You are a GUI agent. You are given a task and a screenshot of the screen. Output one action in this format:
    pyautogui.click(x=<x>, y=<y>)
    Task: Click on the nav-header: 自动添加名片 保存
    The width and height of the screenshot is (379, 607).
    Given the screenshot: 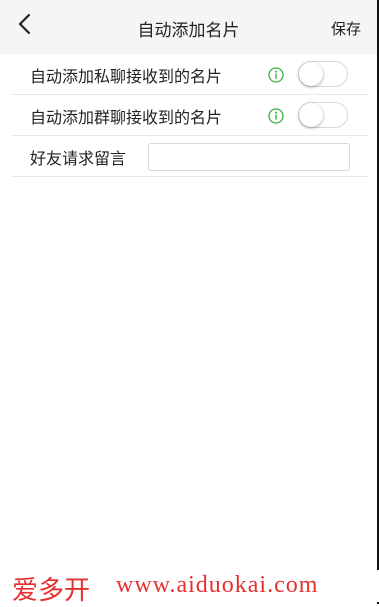 What is the action you would take?
    pyautogui.click(x=188, y=27)
    